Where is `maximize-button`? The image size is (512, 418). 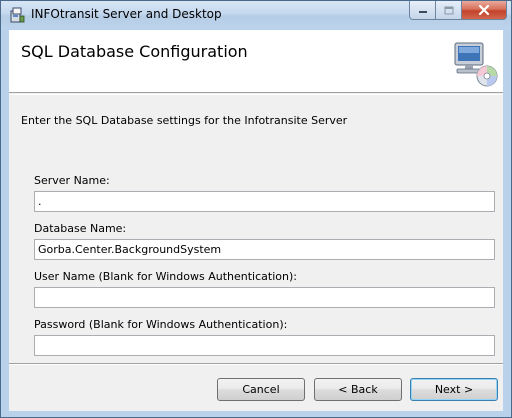 maximize-button is located at coordinates (449, 10).